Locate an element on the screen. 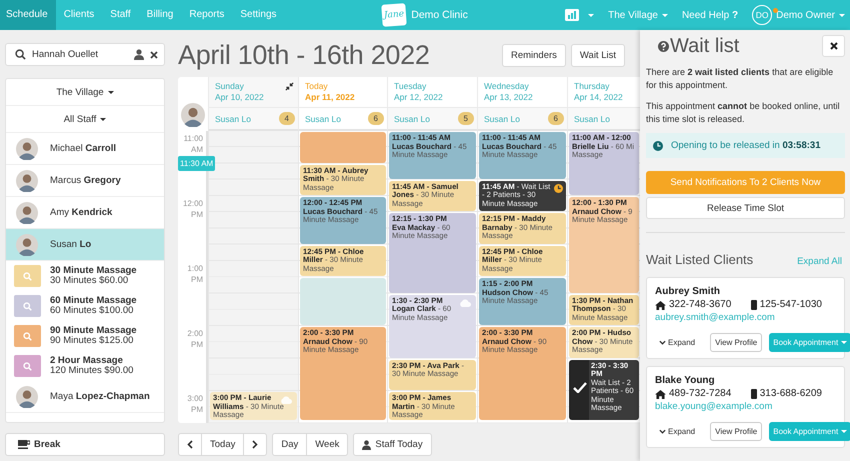 Image resolution: width=850 pixels, height=461 pixels. location-dropdown: The Village is located at coordinates (80, 92).